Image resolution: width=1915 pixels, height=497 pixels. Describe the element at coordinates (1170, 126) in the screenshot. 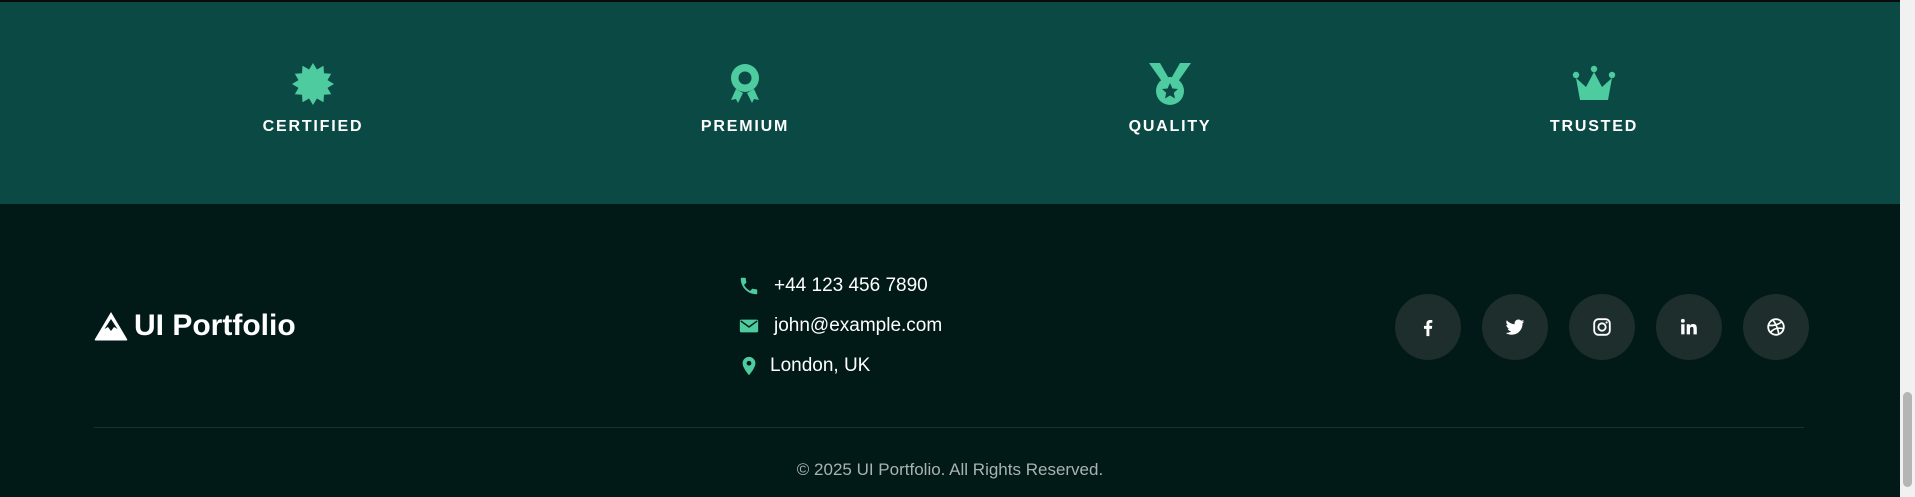

I see `badge-label: QUALITY` at that location.